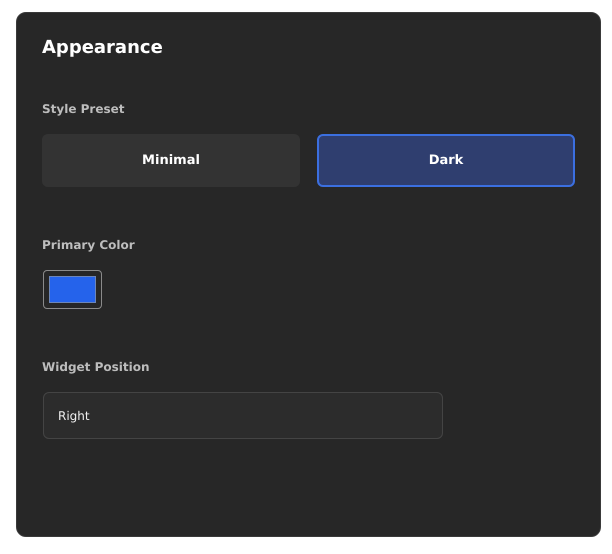 This screenshot has height=554, width=612. I want to click on preset-option: Dark, so click(446, 160).